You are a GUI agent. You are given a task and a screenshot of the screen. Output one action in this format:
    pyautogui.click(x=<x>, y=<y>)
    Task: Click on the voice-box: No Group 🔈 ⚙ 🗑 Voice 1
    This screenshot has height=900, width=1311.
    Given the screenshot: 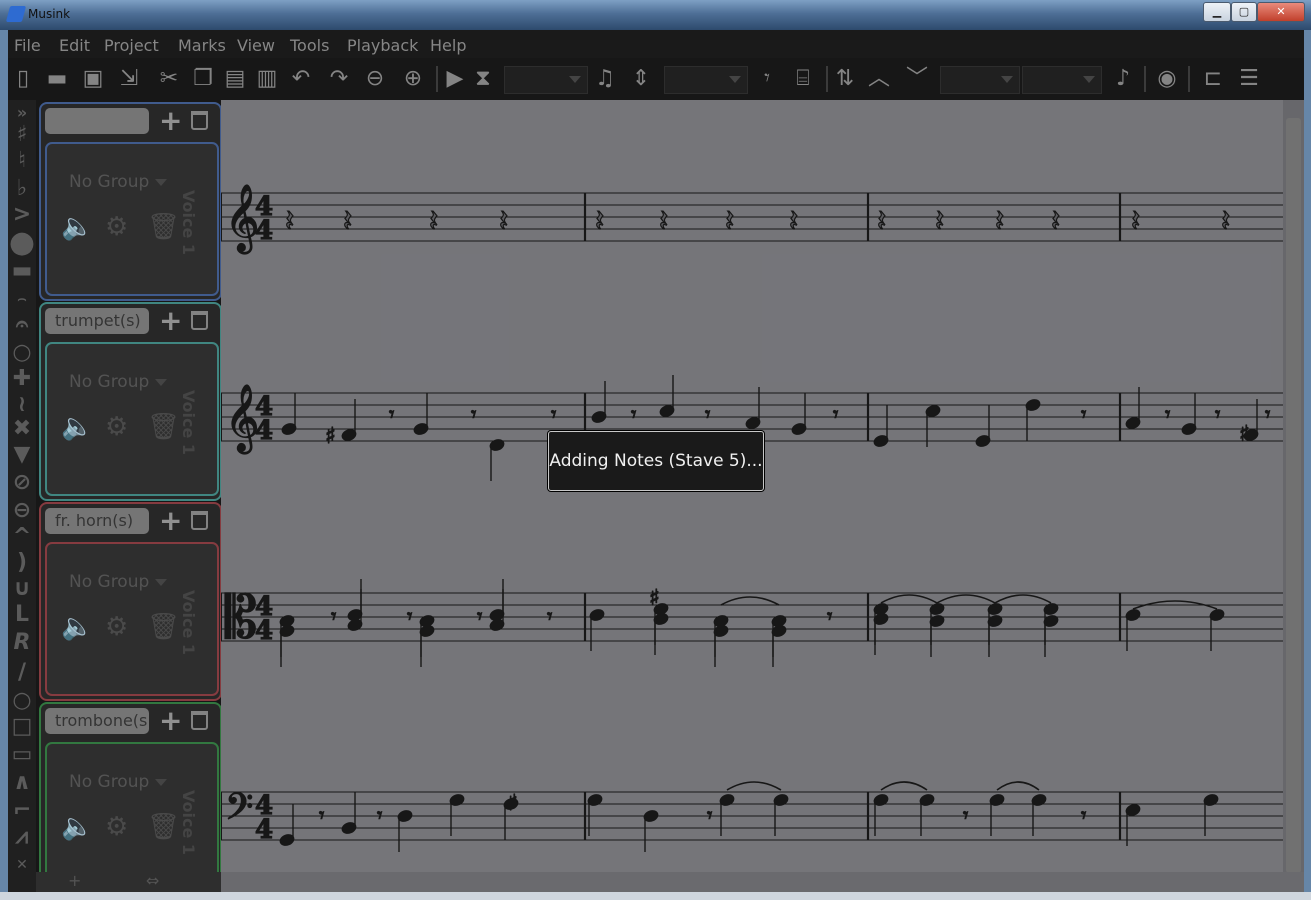 What is the action you would take?
    pyautogui.click(x=132, y=219)
    